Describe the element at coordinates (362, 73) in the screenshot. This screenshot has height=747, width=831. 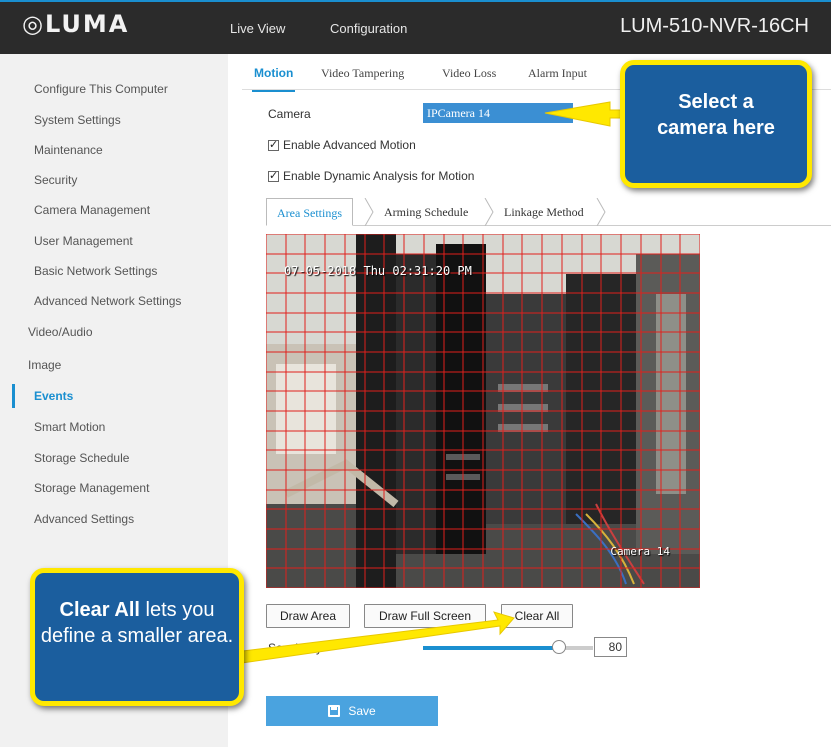
I see `tab-video-tampering: Video Tampering` at that location.